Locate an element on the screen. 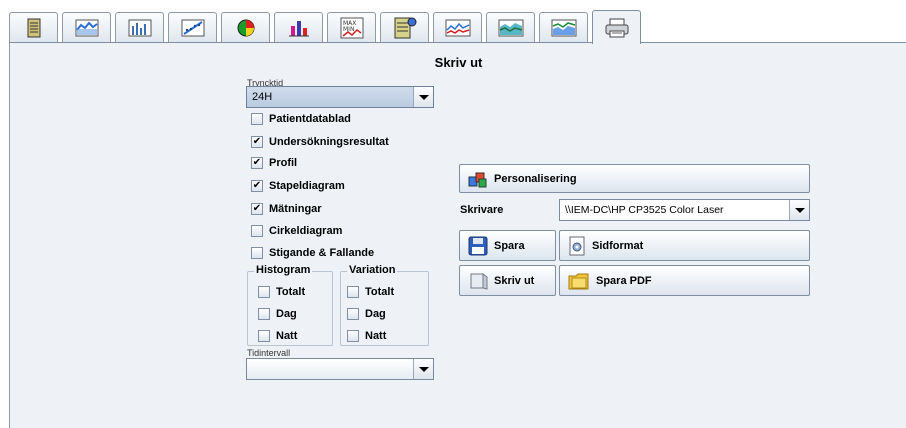 This screenshot has width=906, height=428. print-time-value: 24H is located at coordinates (262, 97).